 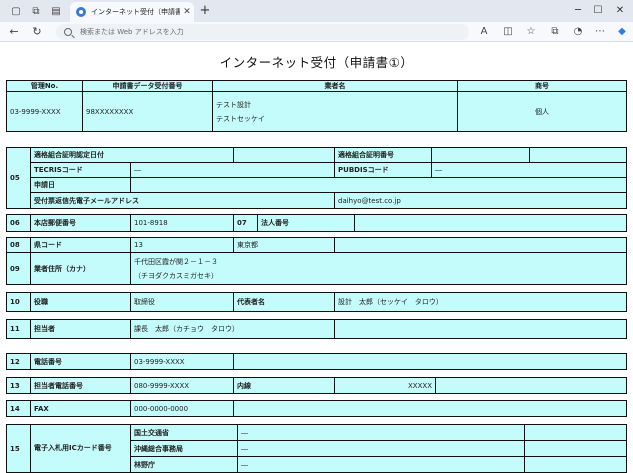 What do you see at coordinates (18, 329) in the screenshot?
I see `section-11-number: 11` at bounding box center [18, 329].